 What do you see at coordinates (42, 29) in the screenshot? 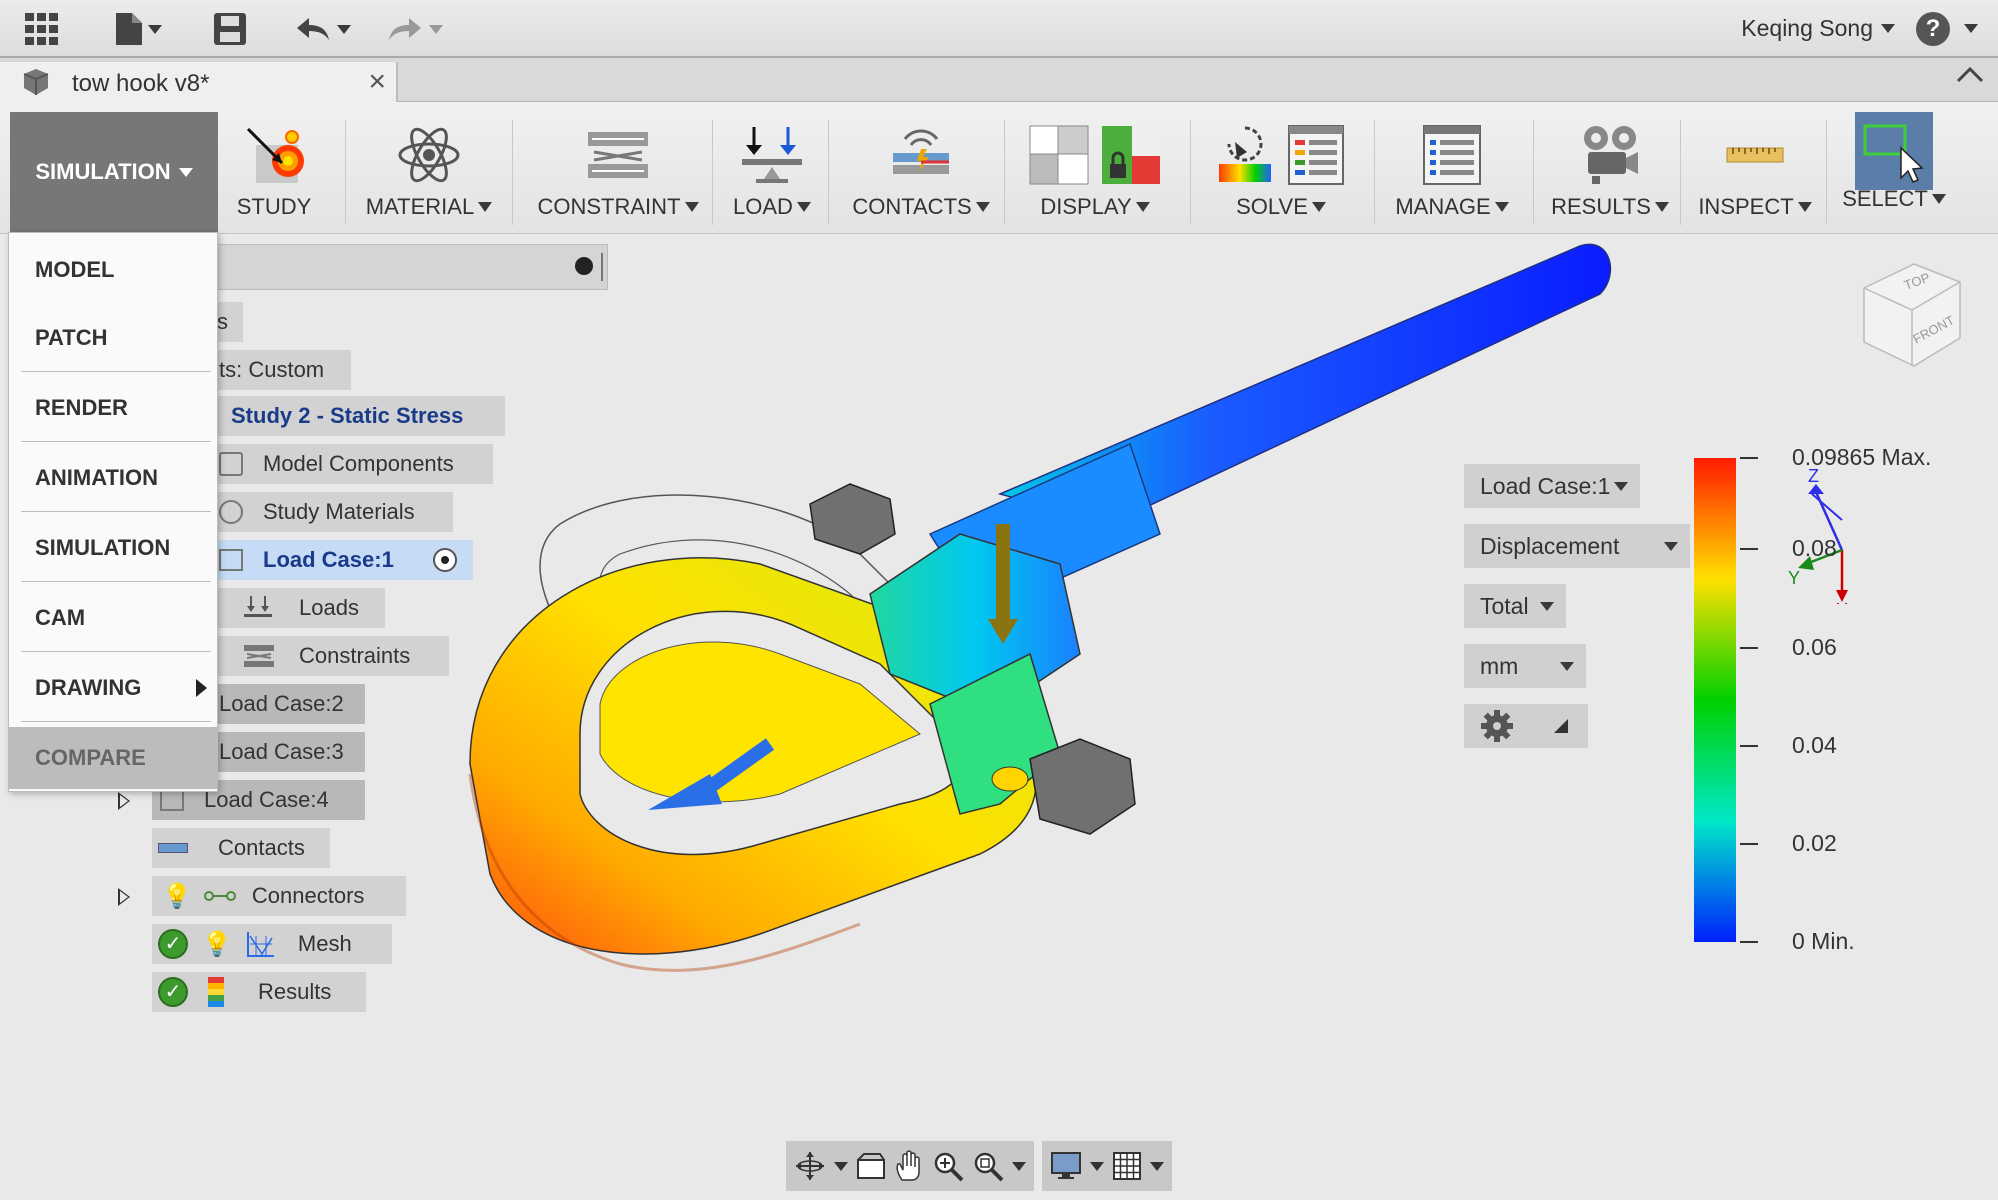
I see `data-panel-grid-icon` at bounding box center [42, 29].